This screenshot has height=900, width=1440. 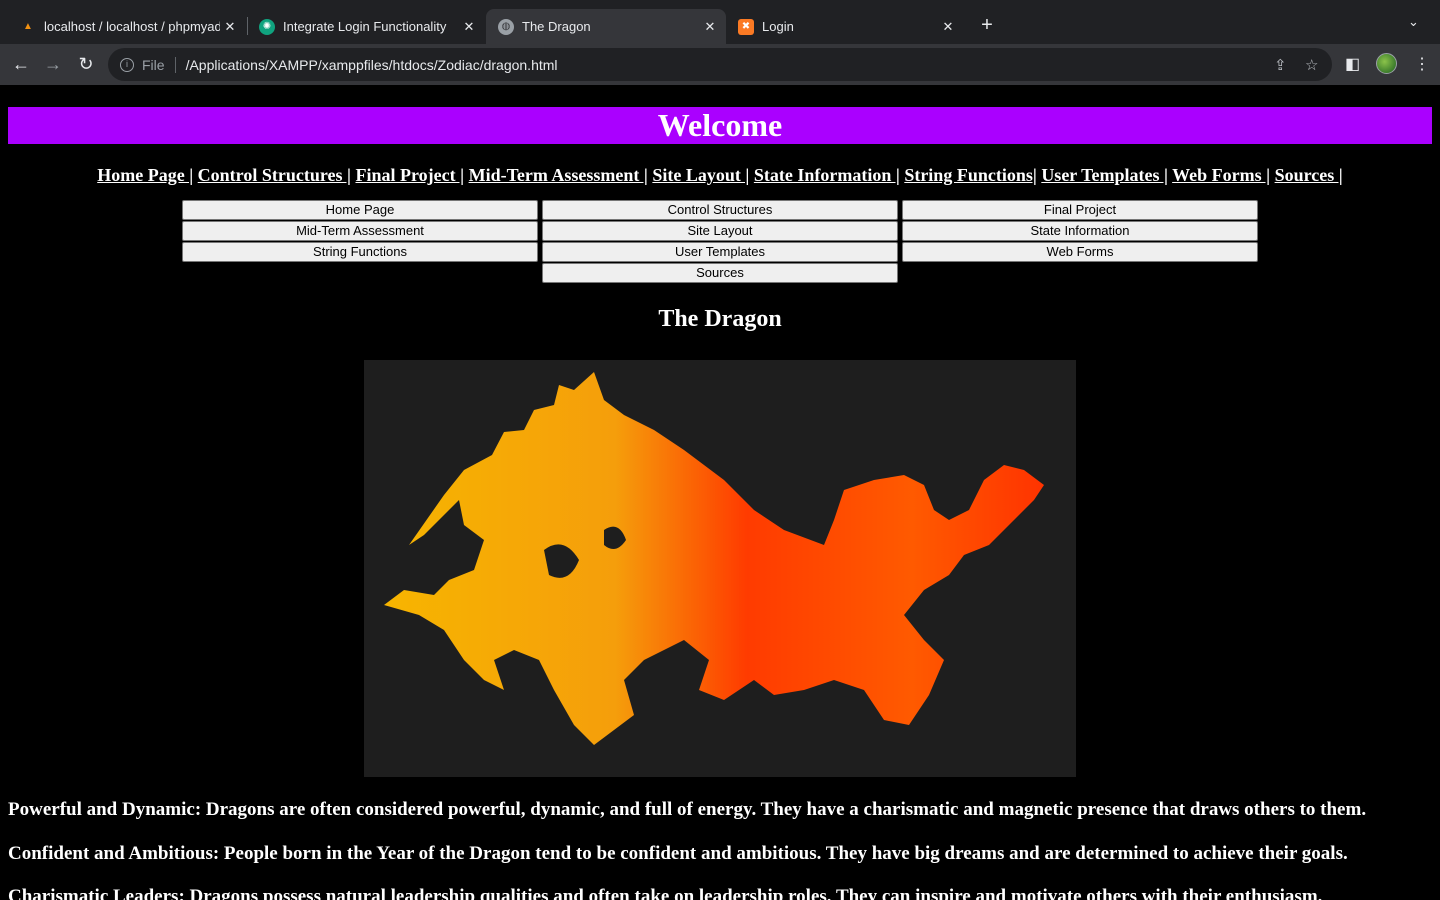 What do you see at coordinates (1080, 210) in the screenshot?
I see `final-project-button: Final Project` at bounding box center [1080, 210].